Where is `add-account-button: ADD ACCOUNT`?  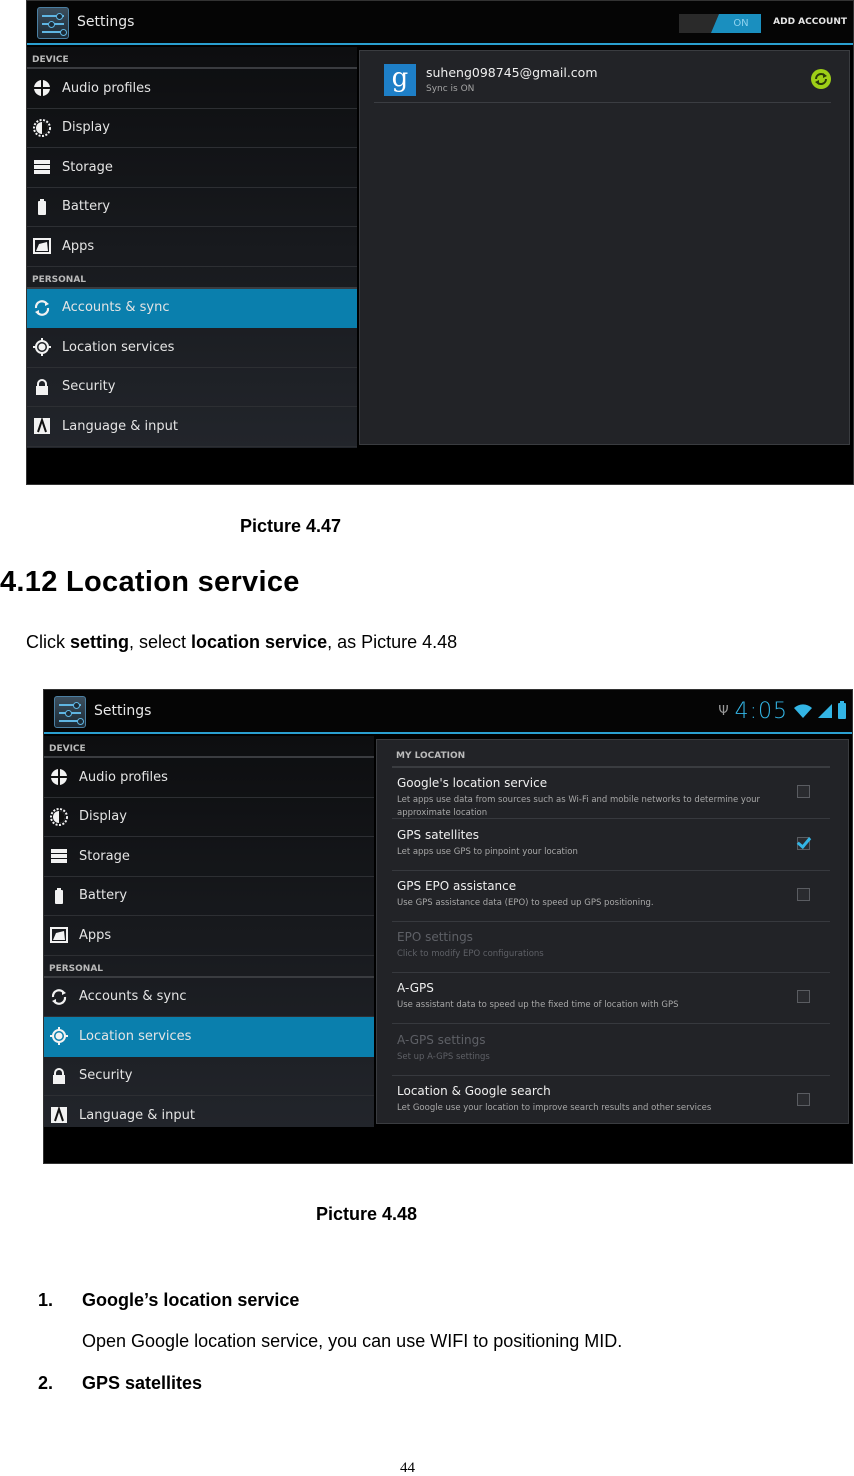
add-account-button: ADD ACCOUNT is located at coordinates (810, 22).